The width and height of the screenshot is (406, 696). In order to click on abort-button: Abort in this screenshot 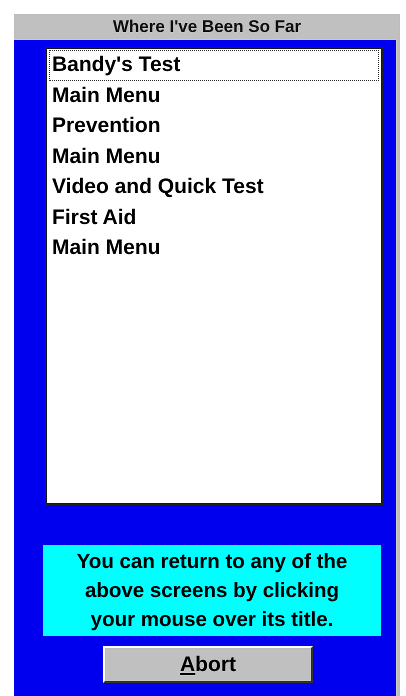, I will do `click(208, 664)`.